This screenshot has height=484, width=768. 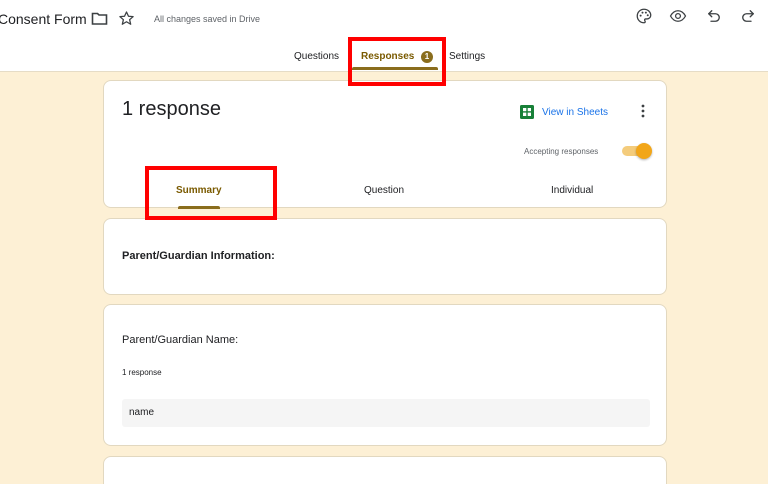 I want to click on response-count-heading: 1 response, so click(x=171, y=109).